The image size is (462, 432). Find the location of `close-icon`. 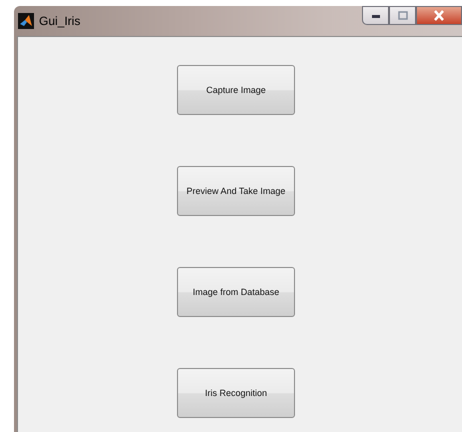

close-icon is located at coordinates (439, 15).